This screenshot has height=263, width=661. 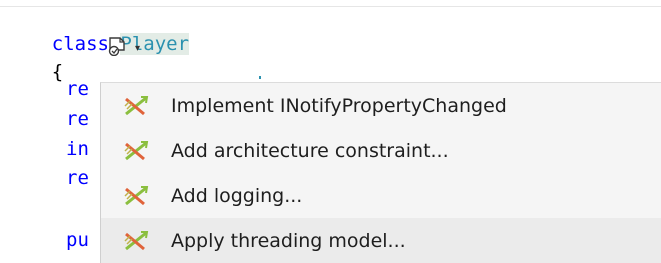 What do you see at coordinates (138, 48) in the screenshot?
I see `chevron-down-icon: ▾` at bounding box center [138, 48].